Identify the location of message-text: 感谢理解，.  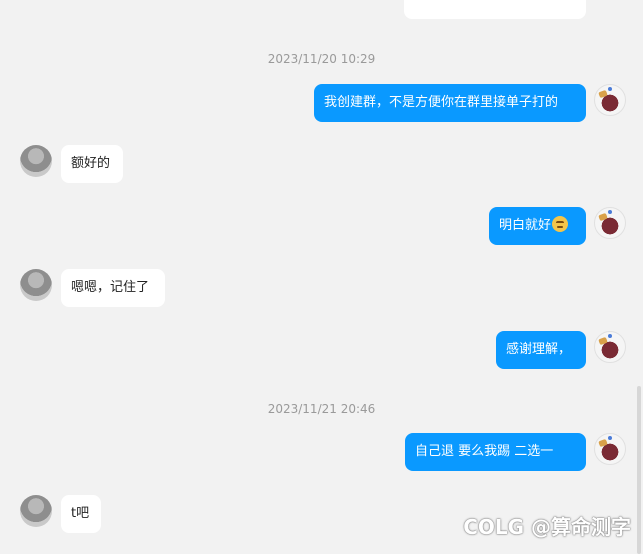
(539, 349).